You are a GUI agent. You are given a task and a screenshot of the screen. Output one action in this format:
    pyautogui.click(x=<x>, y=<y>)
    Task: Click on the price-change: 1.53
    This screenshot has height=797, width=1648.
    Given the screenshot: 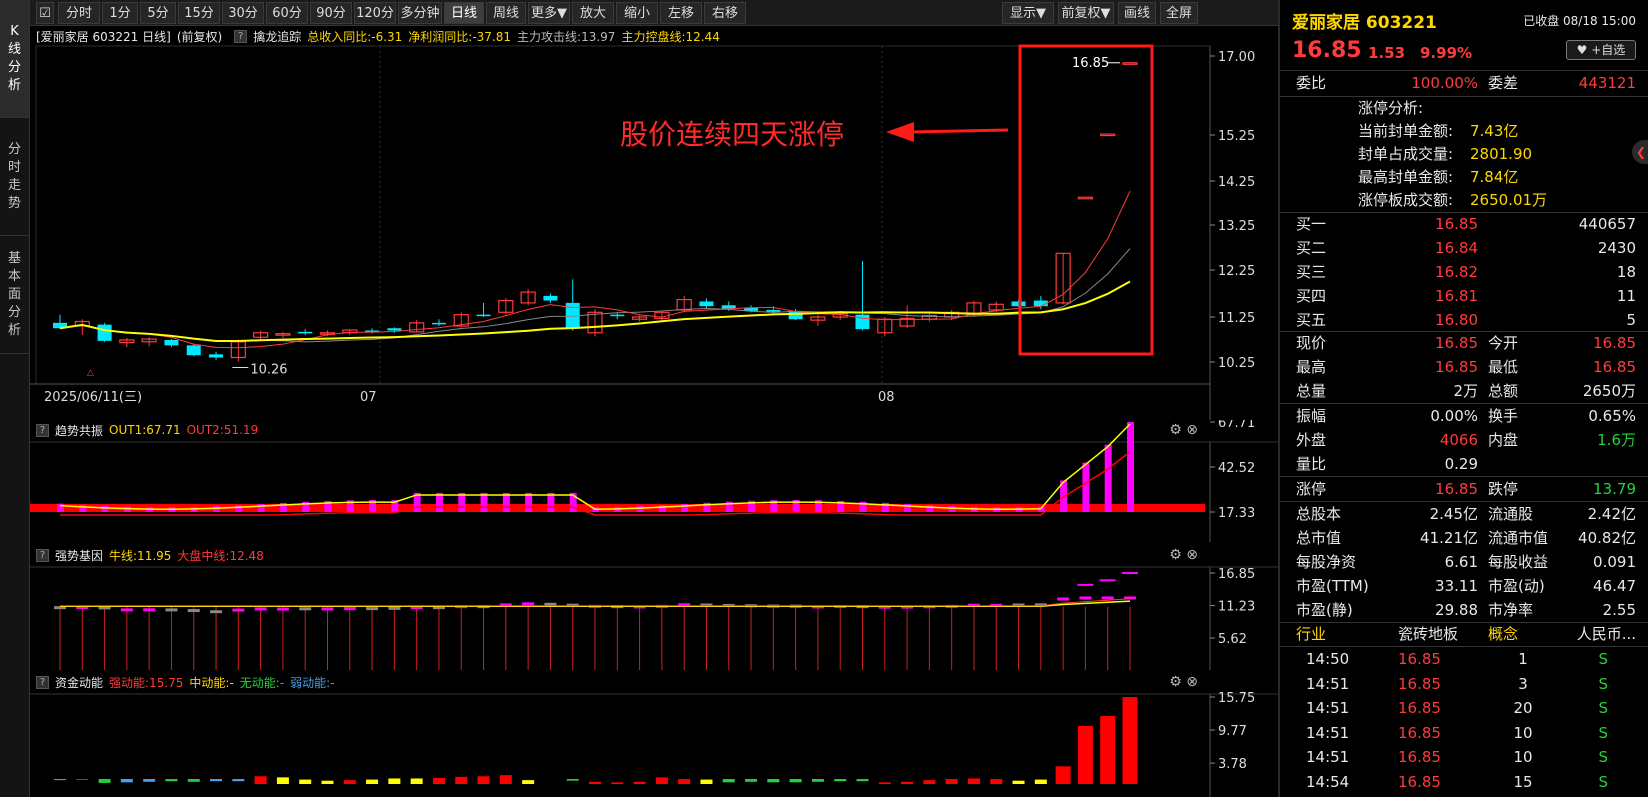 What is the action you would take?
    pyautogui.click(x=1387, y=53)
    